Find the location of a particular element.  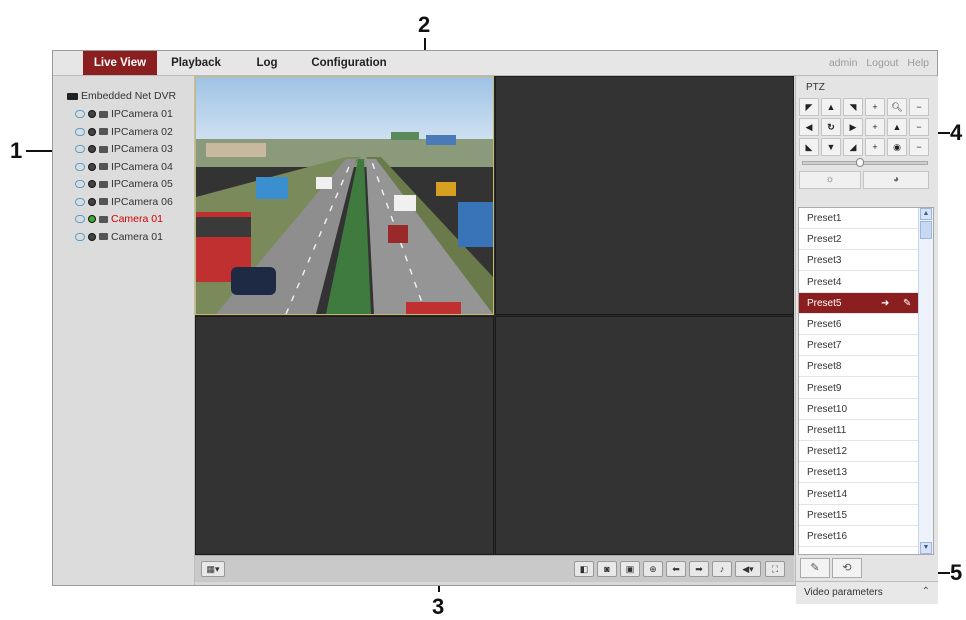

tab-patrol: ⟲ is located at coordinates (847, 568).